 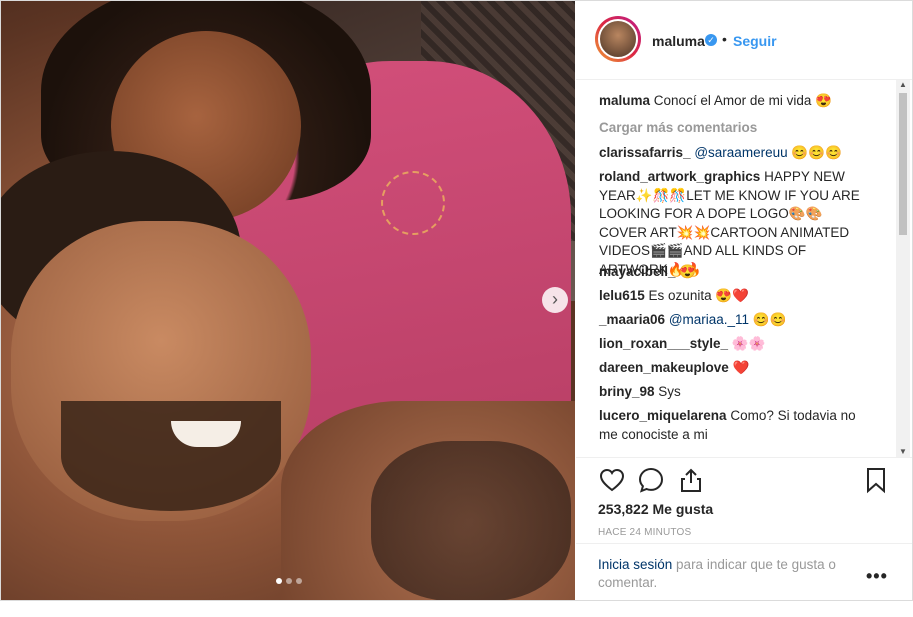 I want to click on avatar-image, so click(x=618, y=39).